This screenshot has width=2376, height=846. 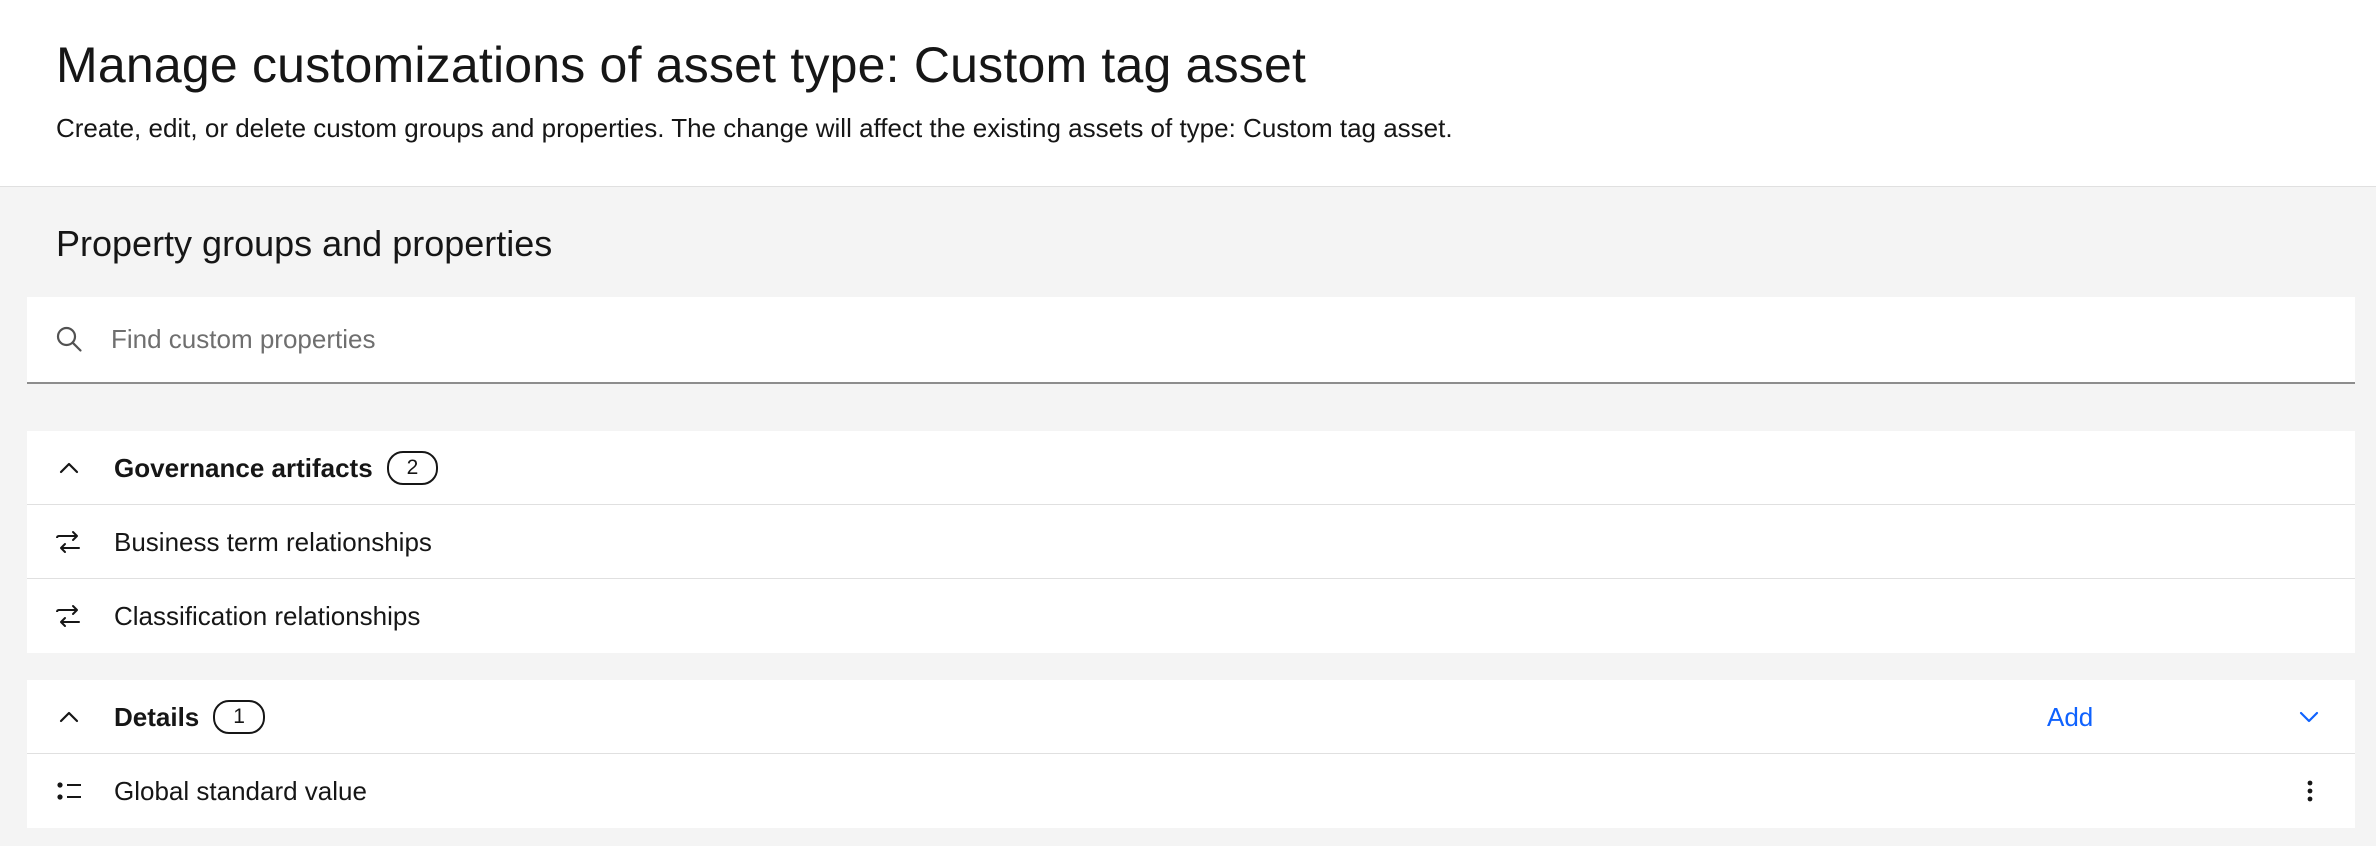 I want to click on list-item: Business term relationships, so click(x=1191, y=542).